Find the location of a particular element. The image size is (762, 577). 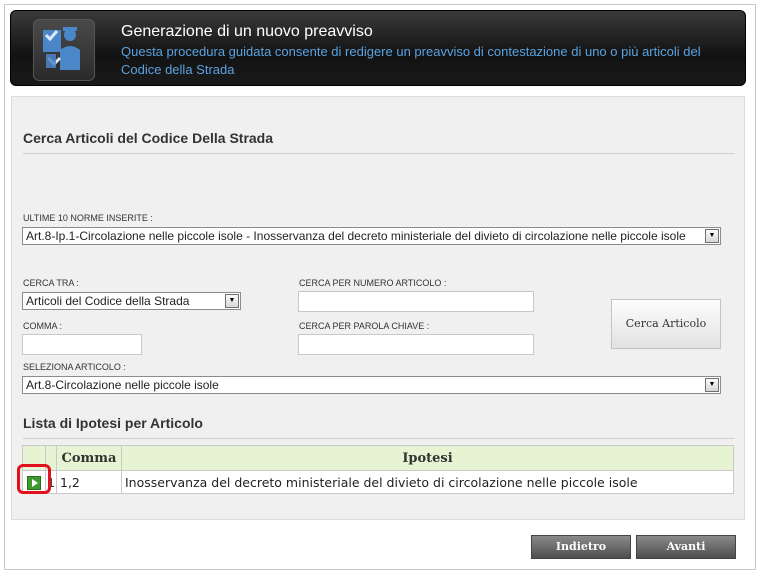

page-title: Generazione di un nuovo preavviso is located at coordinates (247, 31).